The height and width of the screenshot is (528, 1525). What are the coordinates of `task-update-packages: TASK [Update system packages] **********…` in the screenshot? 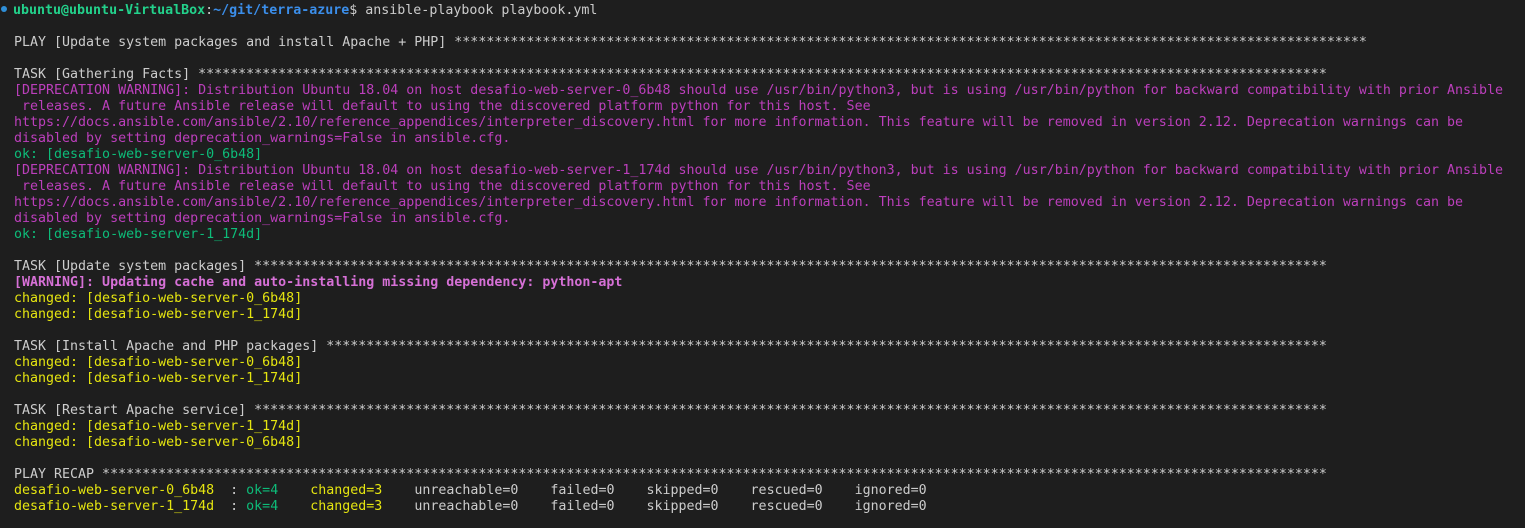 It's located at (670, 266).